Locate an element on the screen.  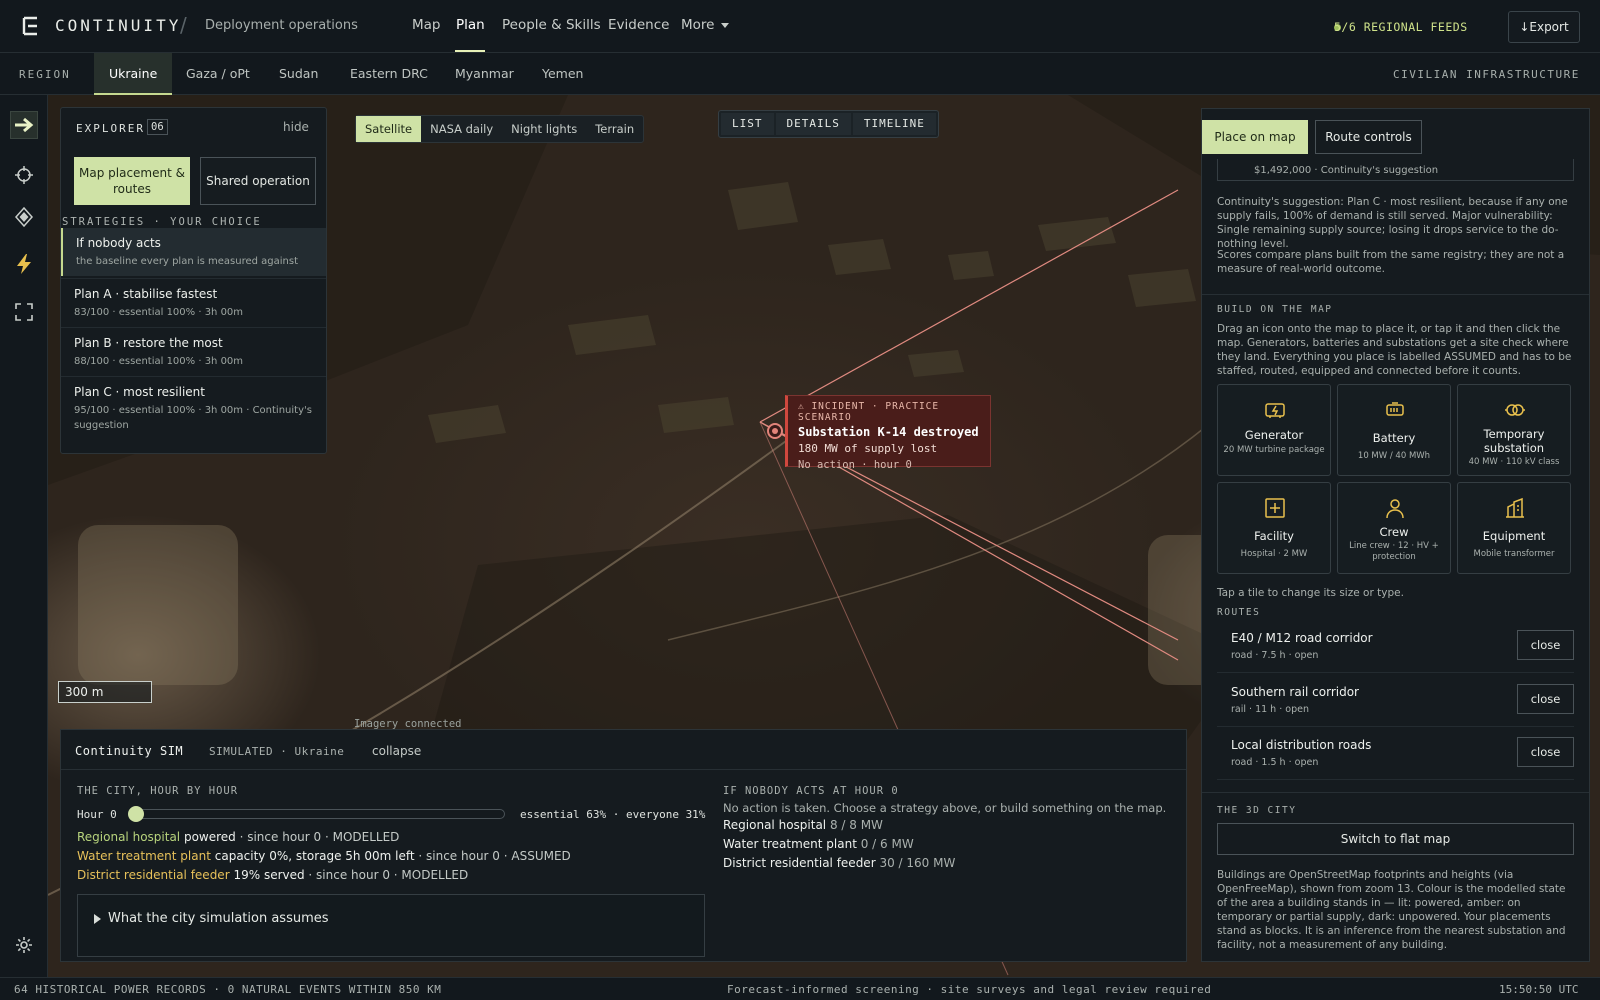
hour-slider-handle is located at coordinates (136, 814).